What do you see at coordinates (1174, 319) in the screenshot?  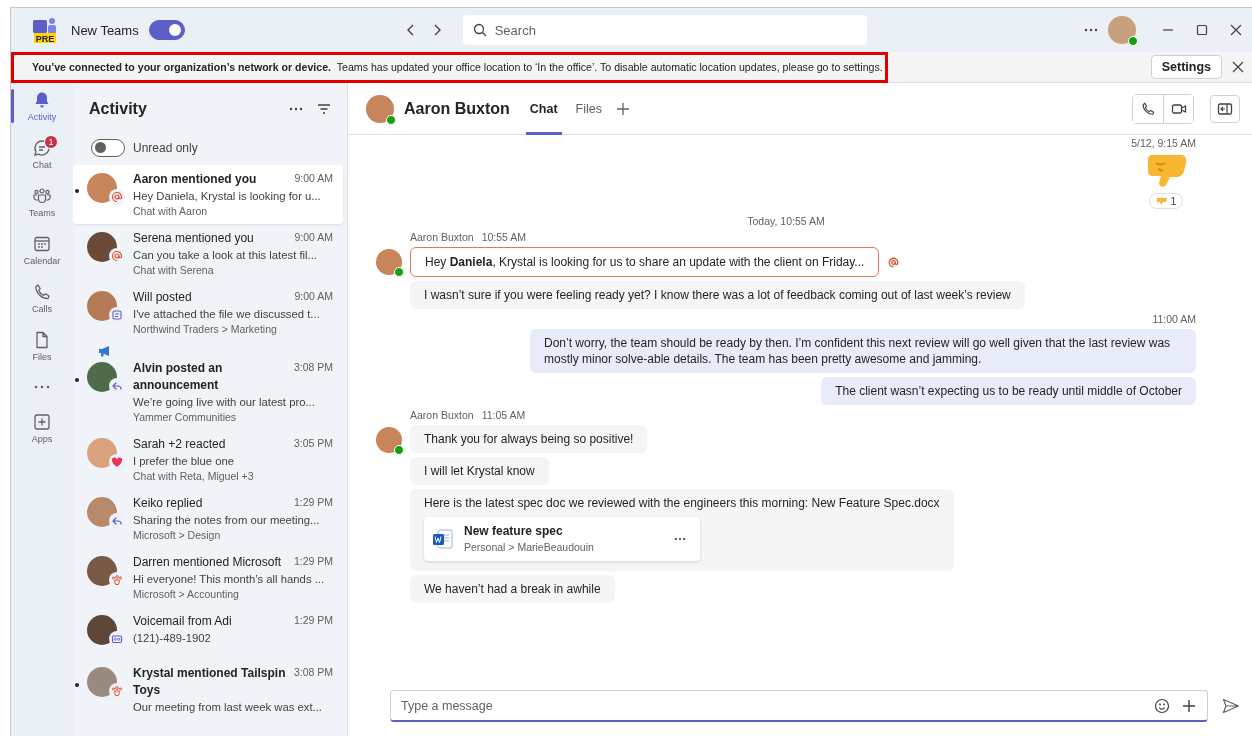 I see `timestamp: 11:00 AM` at bounding box center [1174, 319].